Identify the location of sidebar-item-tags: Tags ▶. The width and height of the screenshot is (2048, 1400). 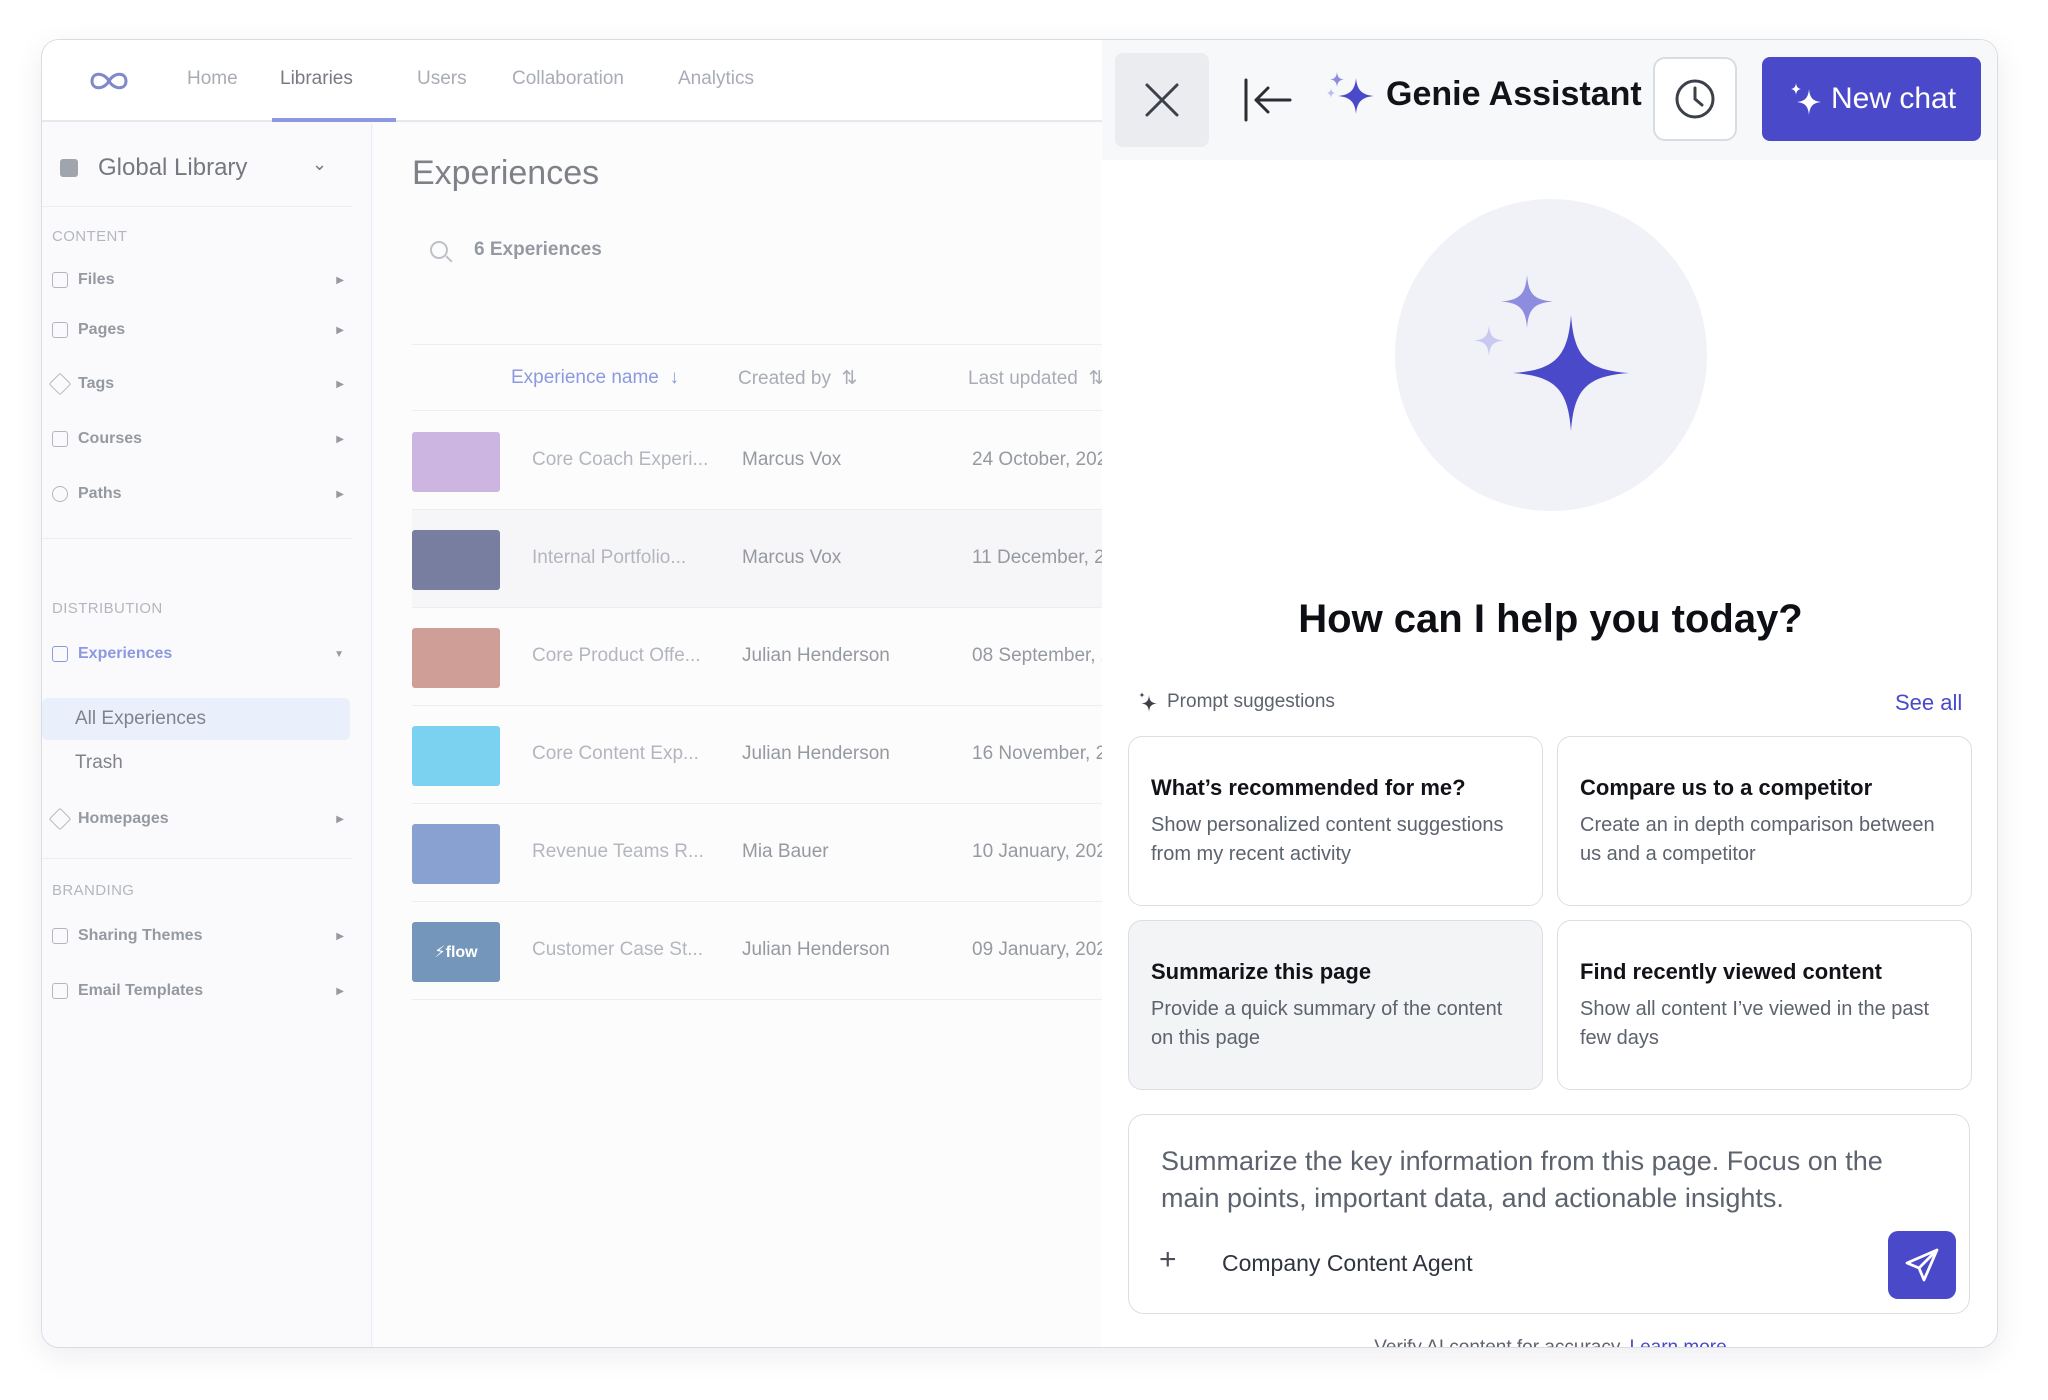
(200, 384).